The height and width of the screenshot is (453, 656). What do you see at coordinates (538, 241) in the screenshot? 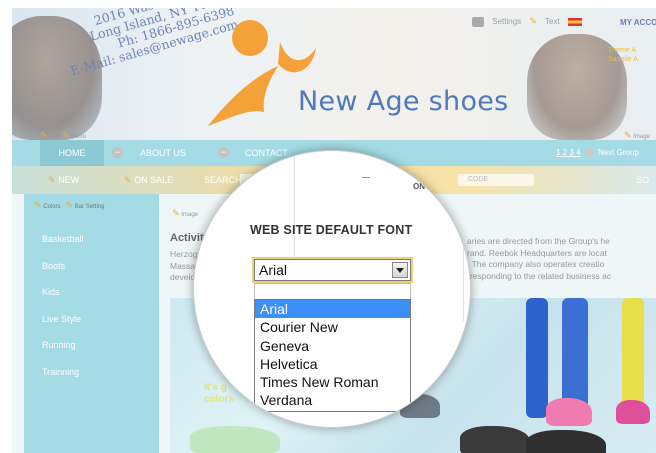
I see `paragraph-line: aries are directed from the Group's he` at bounding box center [538, 241].